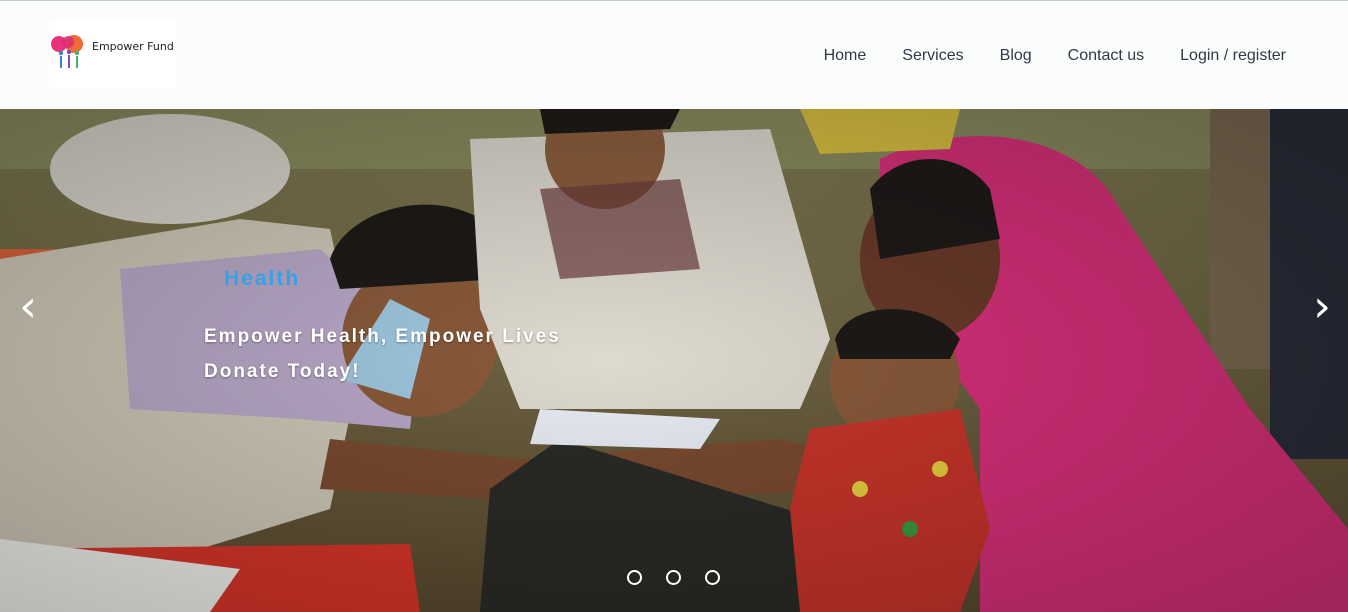  Describe the element at coordinates (112, 54) in the screenshot. I see `brand-logo: Empower Fund` at that location.